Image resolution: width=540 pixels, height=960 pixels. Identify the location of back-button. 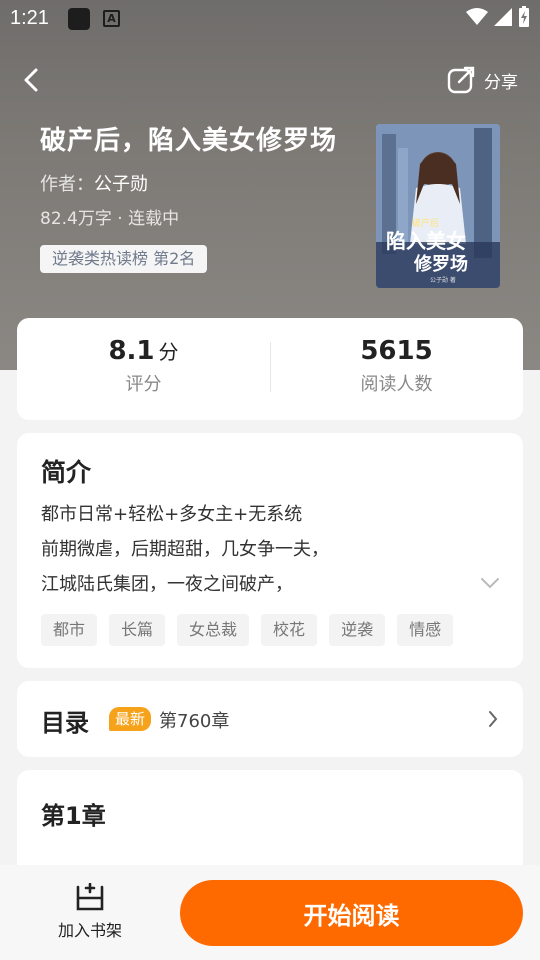
(34, 80).